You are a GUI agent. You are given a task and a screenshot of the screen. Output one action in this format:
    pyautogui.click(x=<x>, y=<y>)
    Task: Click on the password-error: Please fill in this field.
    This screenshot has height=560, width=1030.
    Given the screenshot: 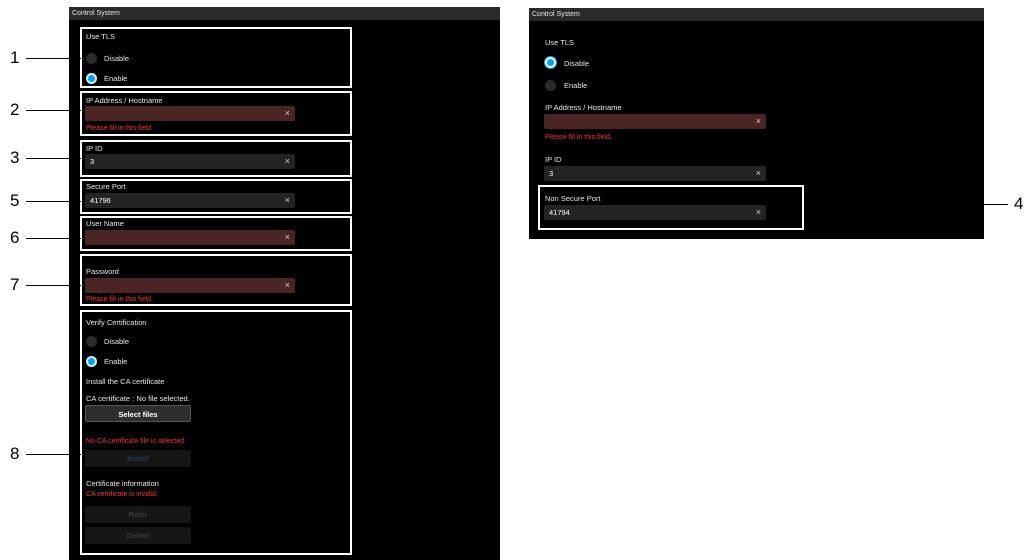 What is the action you would take?
    pyautogui.click(x=119, y=299)
    